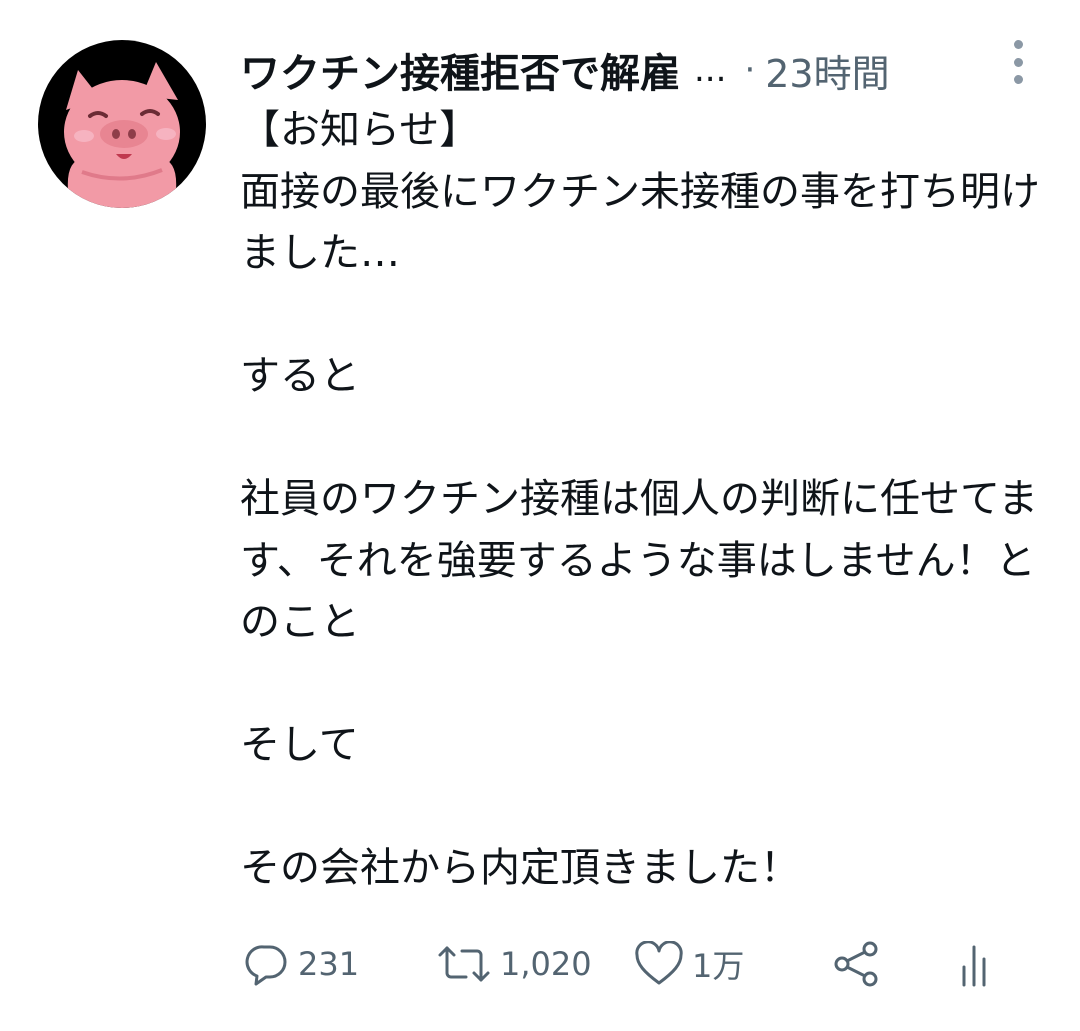 The height and width of the screenshot is (1031, 1080). What do you see at coordinates (329, 964) in the screenshot?
I see `reply-count: 231` at bounding box center [329, 964].